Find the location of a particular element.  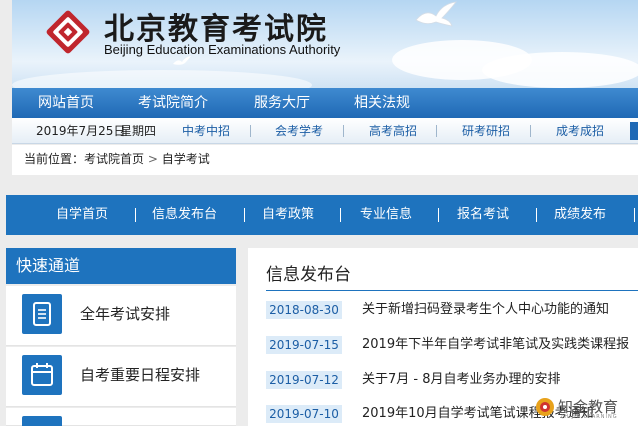

quick-item-annual-schedule: 全年考试安排 is located at coordinates (121, 316).